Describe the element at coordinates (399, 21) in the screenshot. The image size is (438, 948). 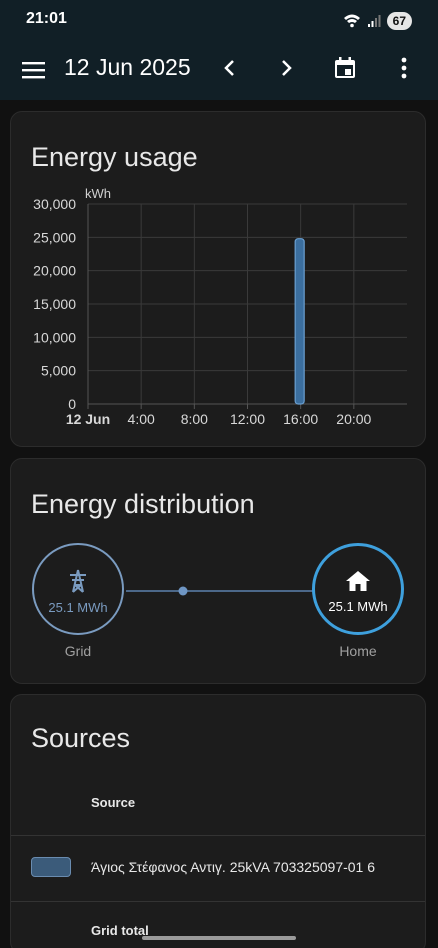
I see `battery-indicator: 67` at that location.